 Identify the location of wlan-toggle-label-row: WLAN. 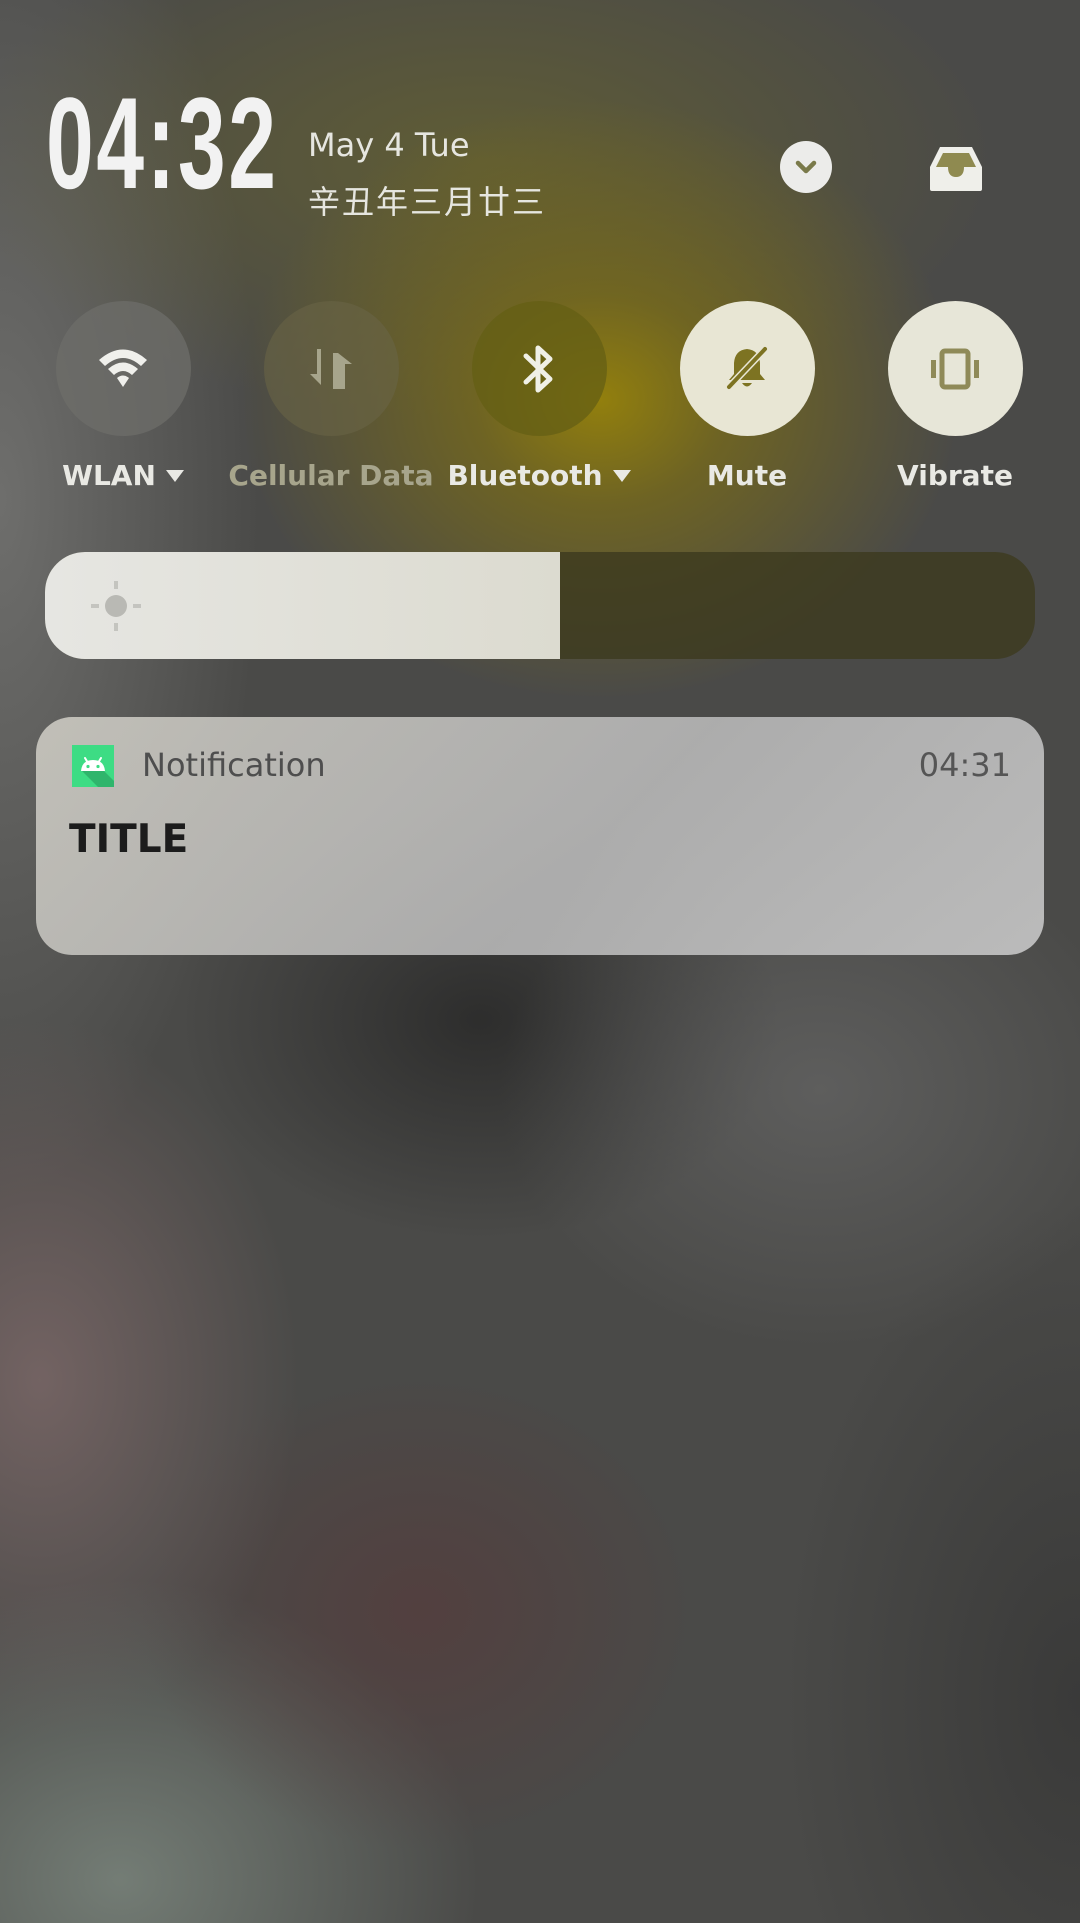
(123, 476).